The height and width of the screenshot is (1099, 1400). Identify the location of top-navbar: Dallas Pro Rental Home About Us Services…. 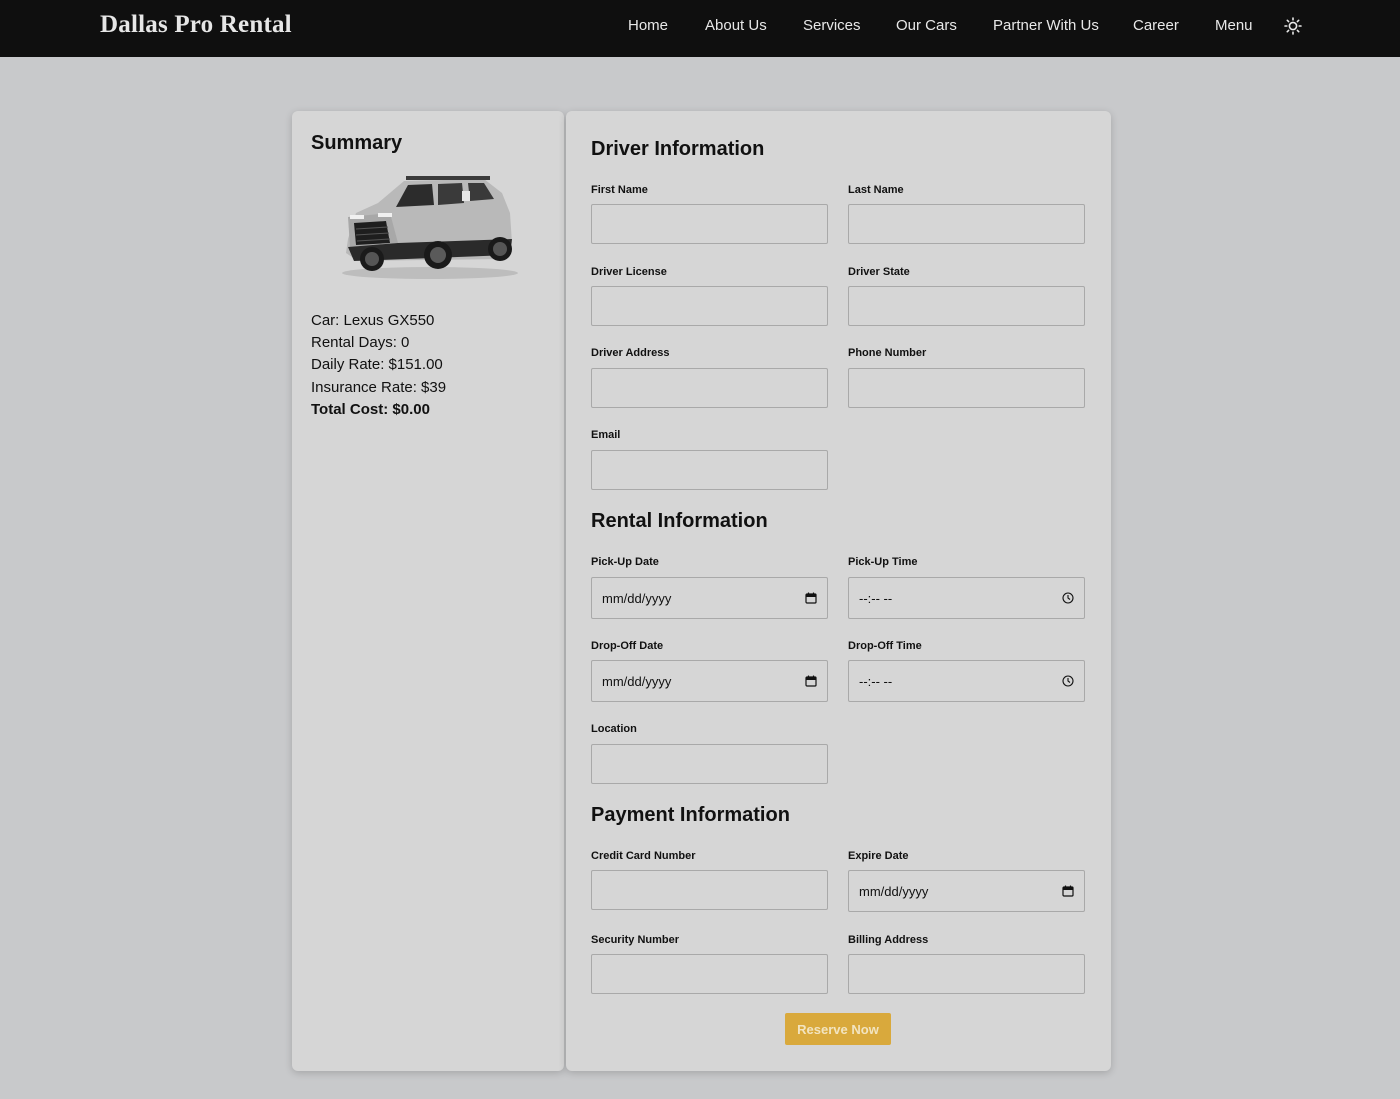
(700, 28).